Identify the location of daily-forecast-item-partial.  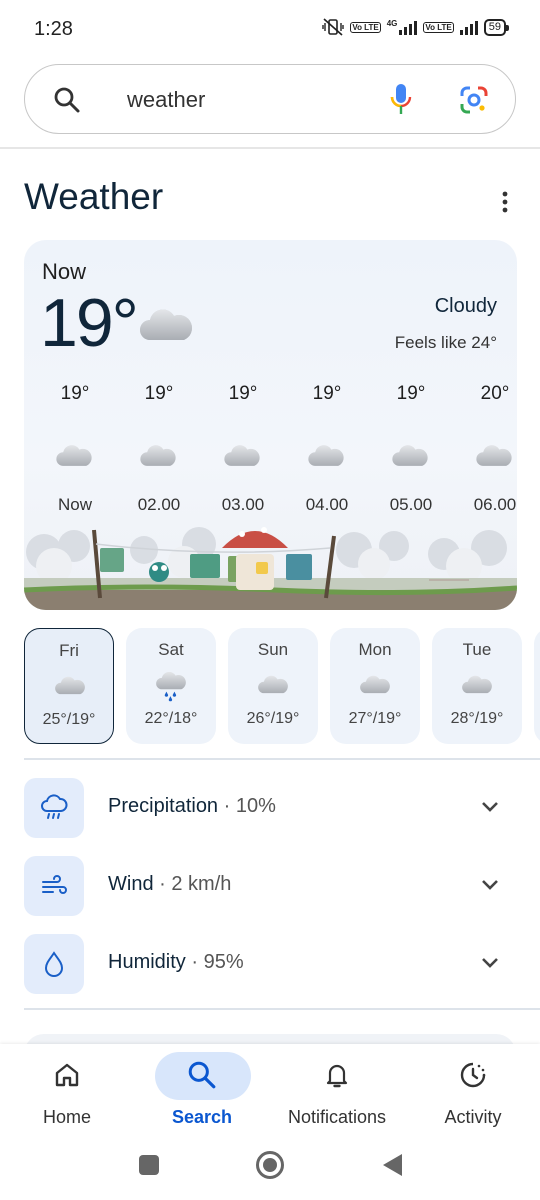
(537, 686).